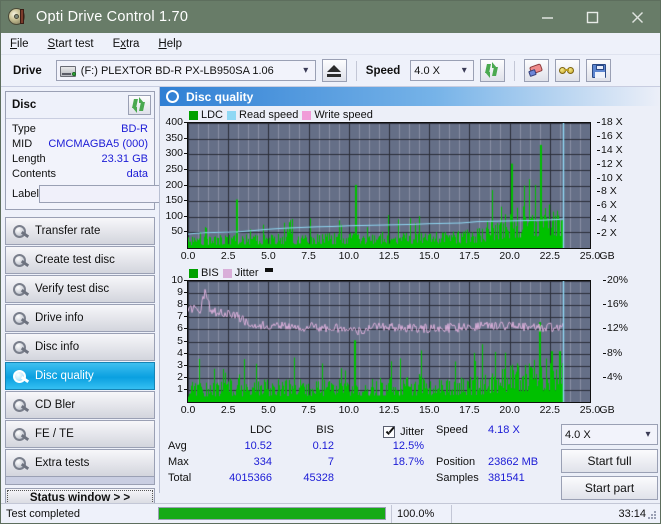 This screenshot has height=524, width=661. What do you see at coordinates (268, 410) in the screenshot?
I see `x-tick: 5.0` at bounding box center [268, 410].